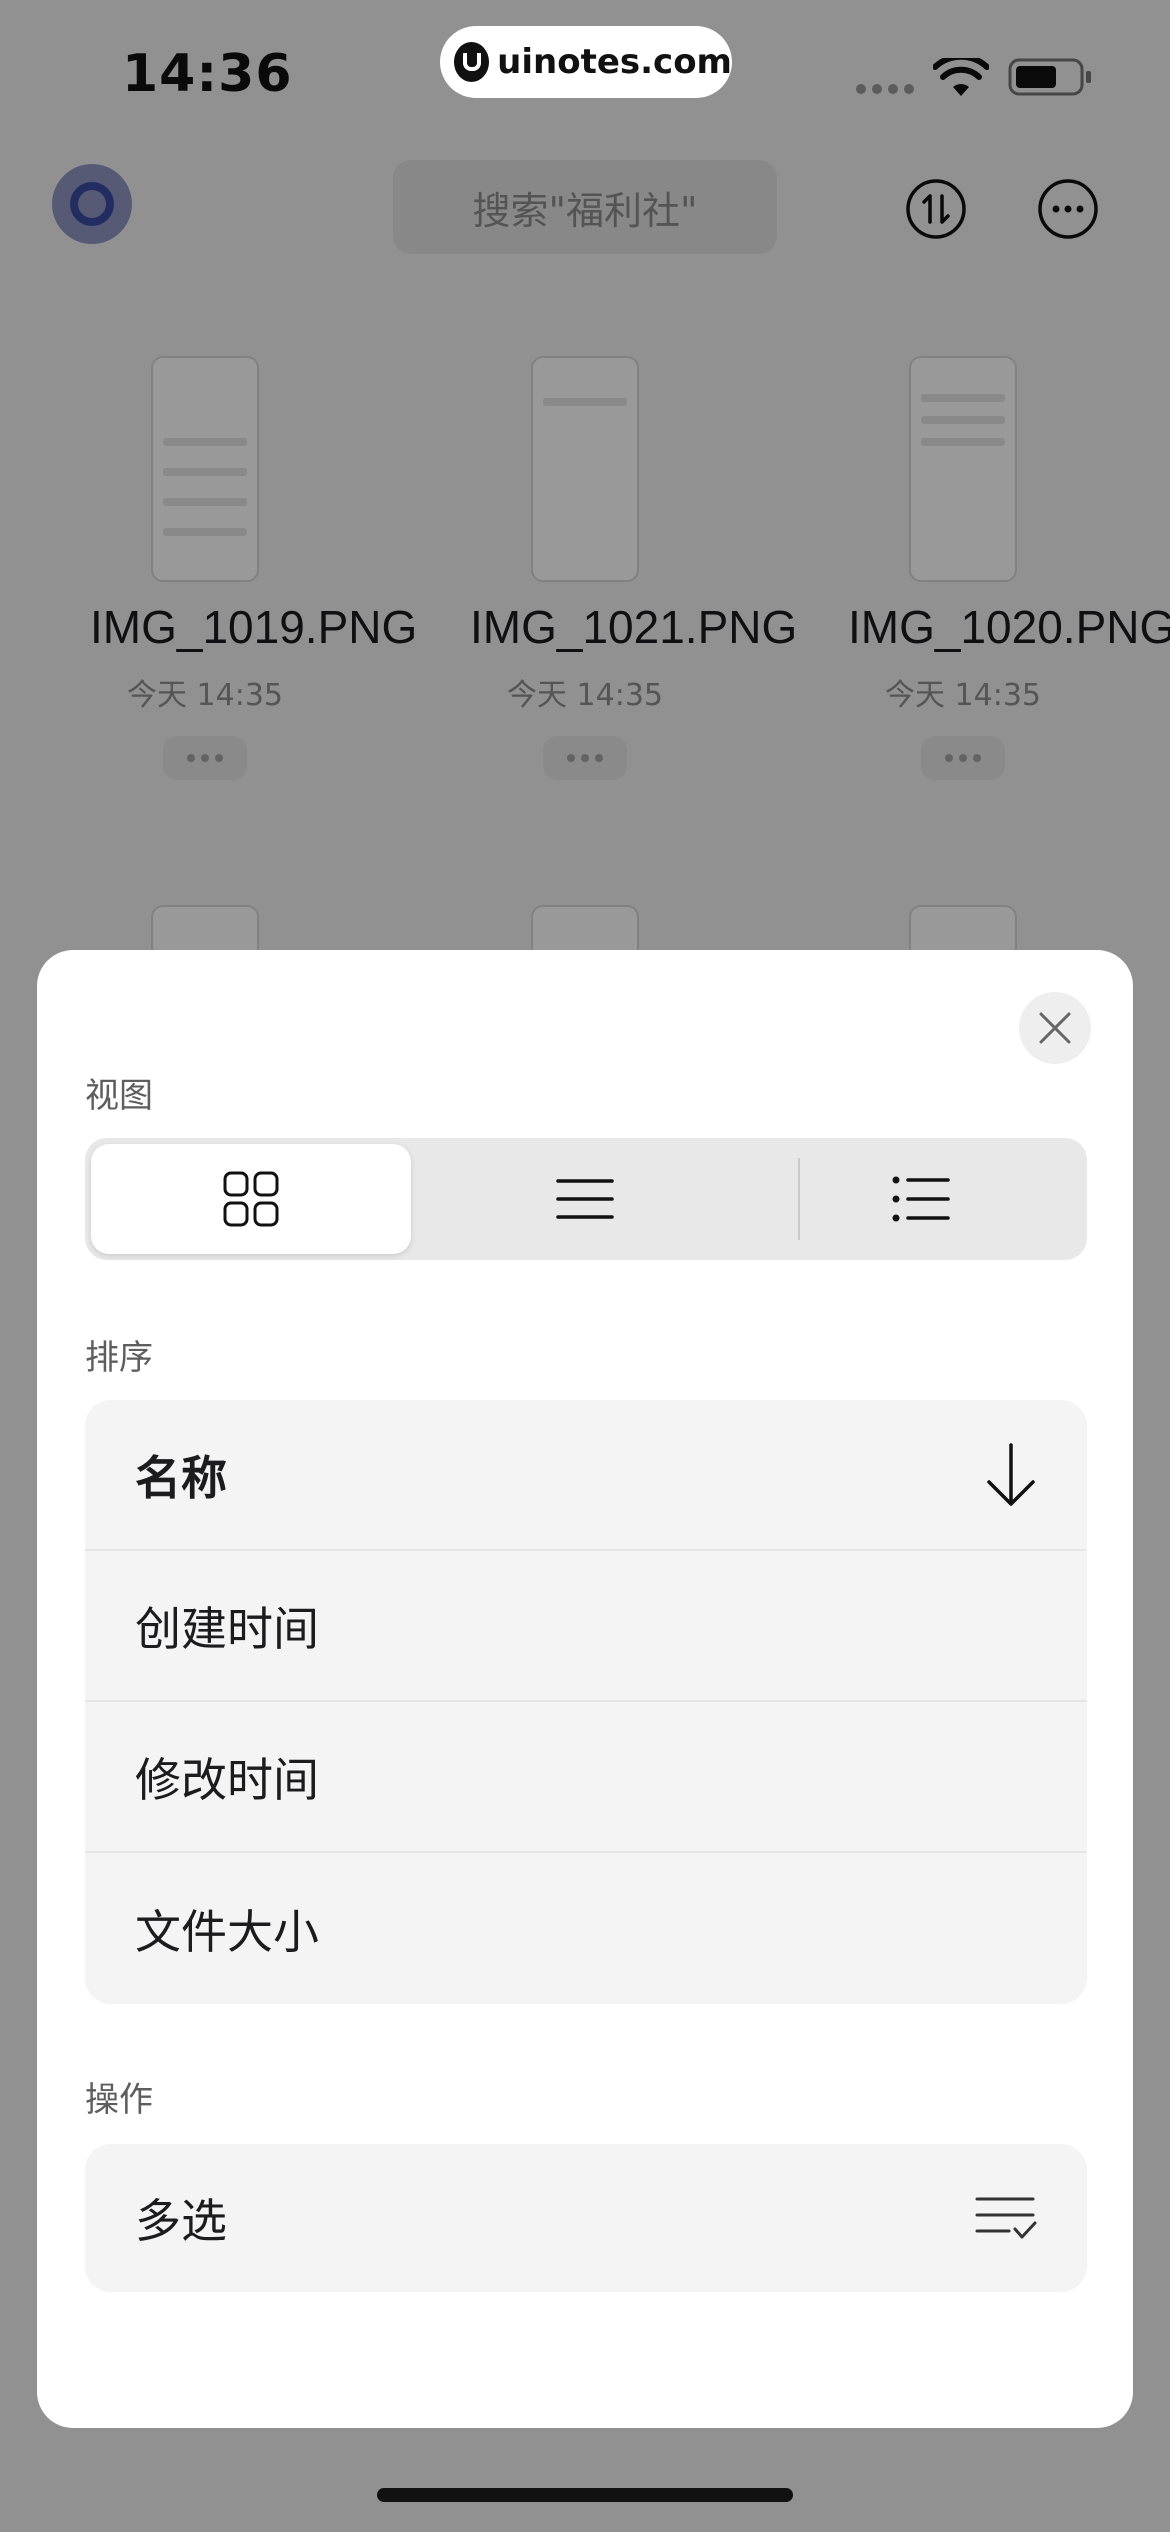  What do you see at coordinates (181, 2221) in the screenshot?
I see `multi-select-label: 多选` at bounding box center [181, 2221].